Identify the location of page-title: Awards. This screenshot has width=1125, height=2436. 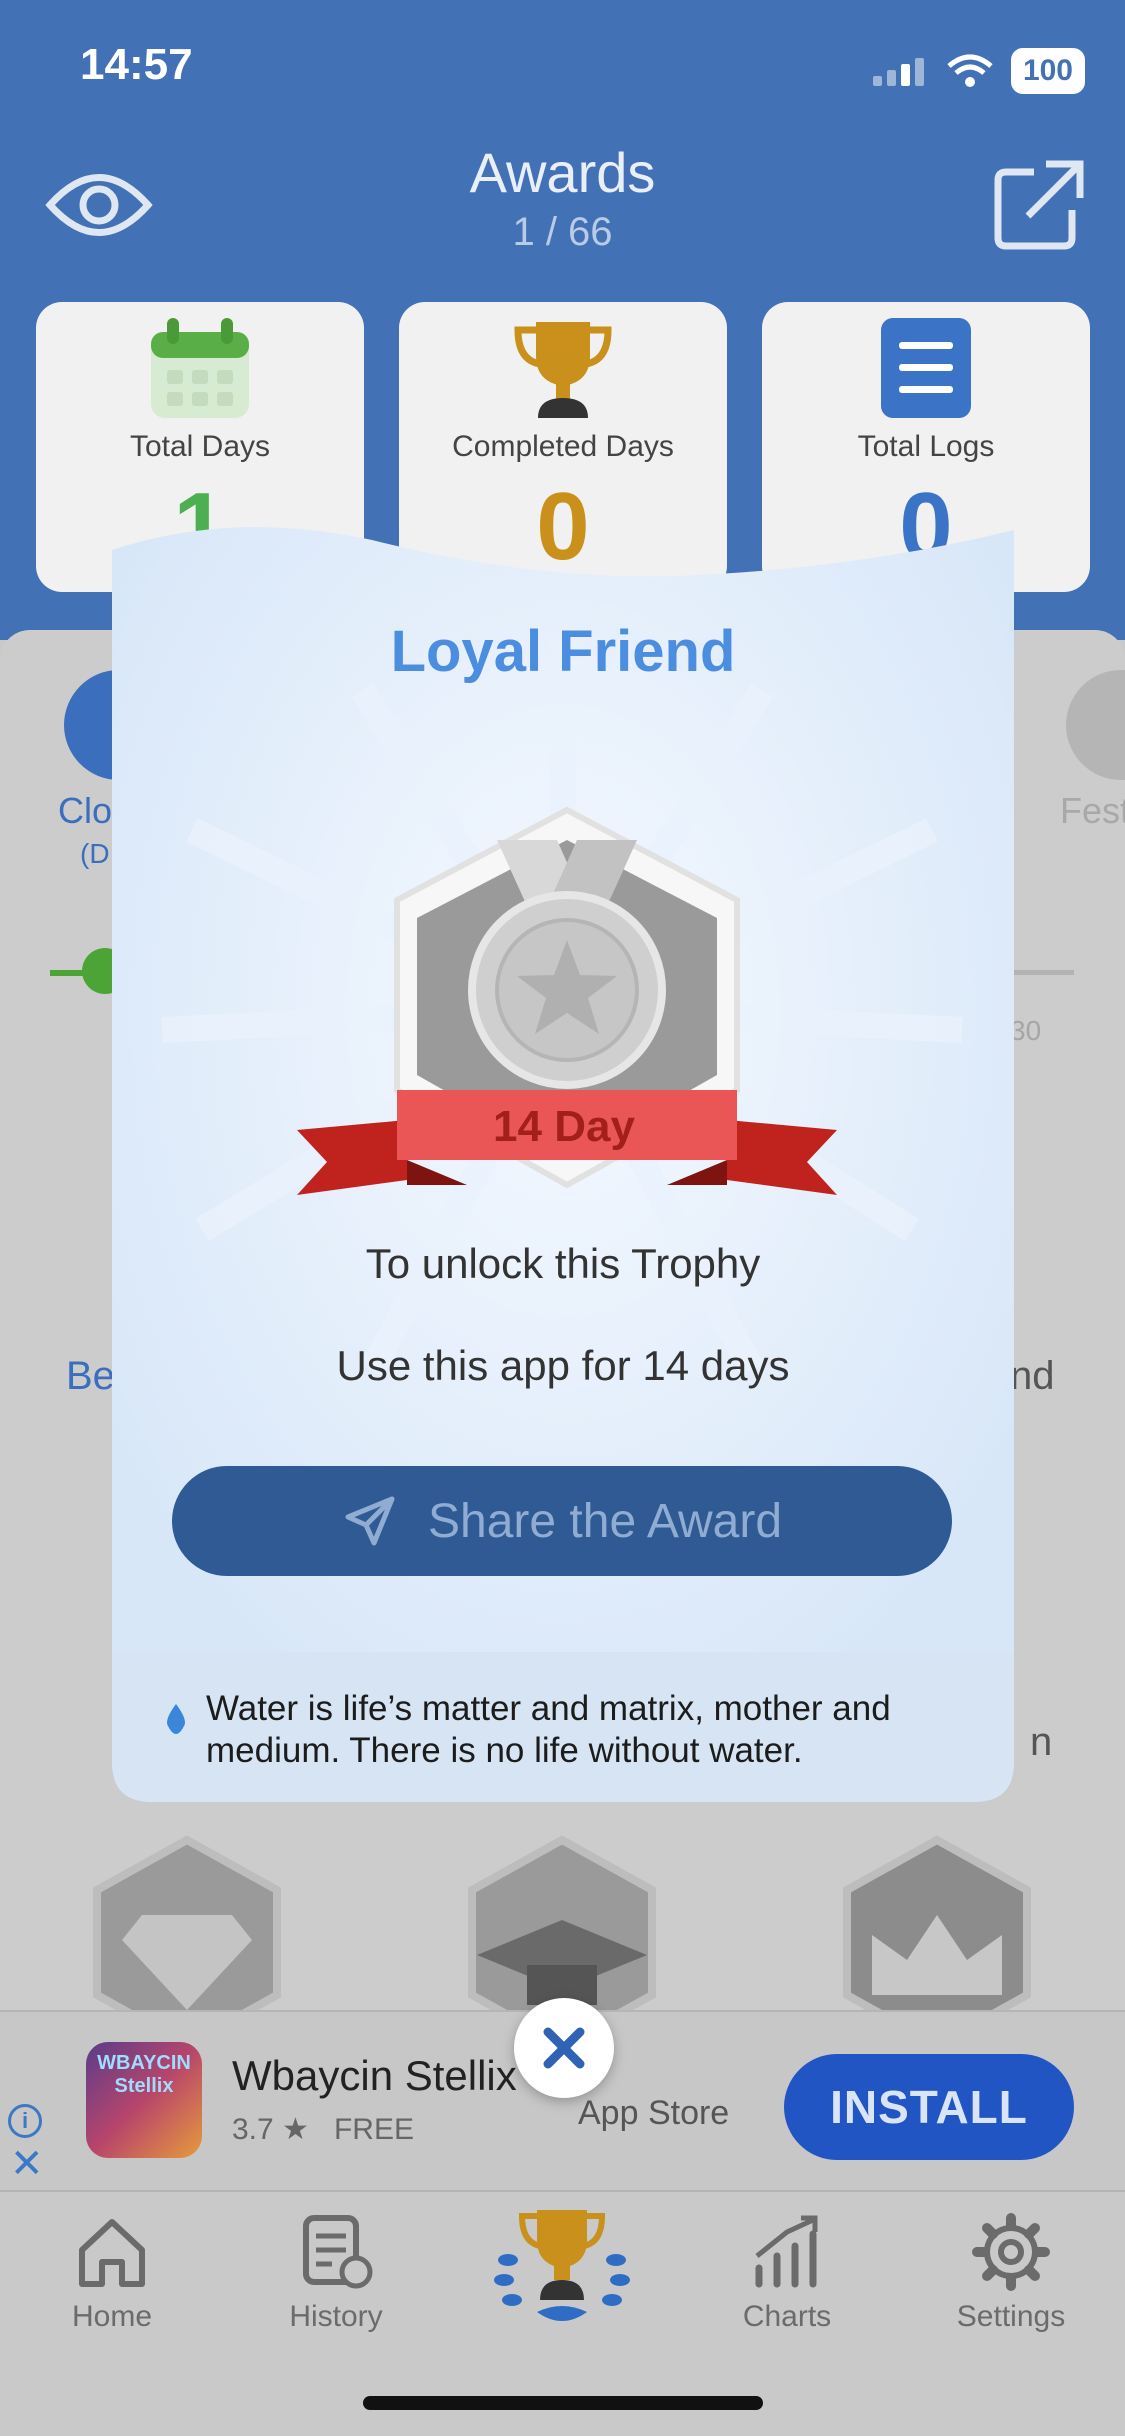
(562, 172).